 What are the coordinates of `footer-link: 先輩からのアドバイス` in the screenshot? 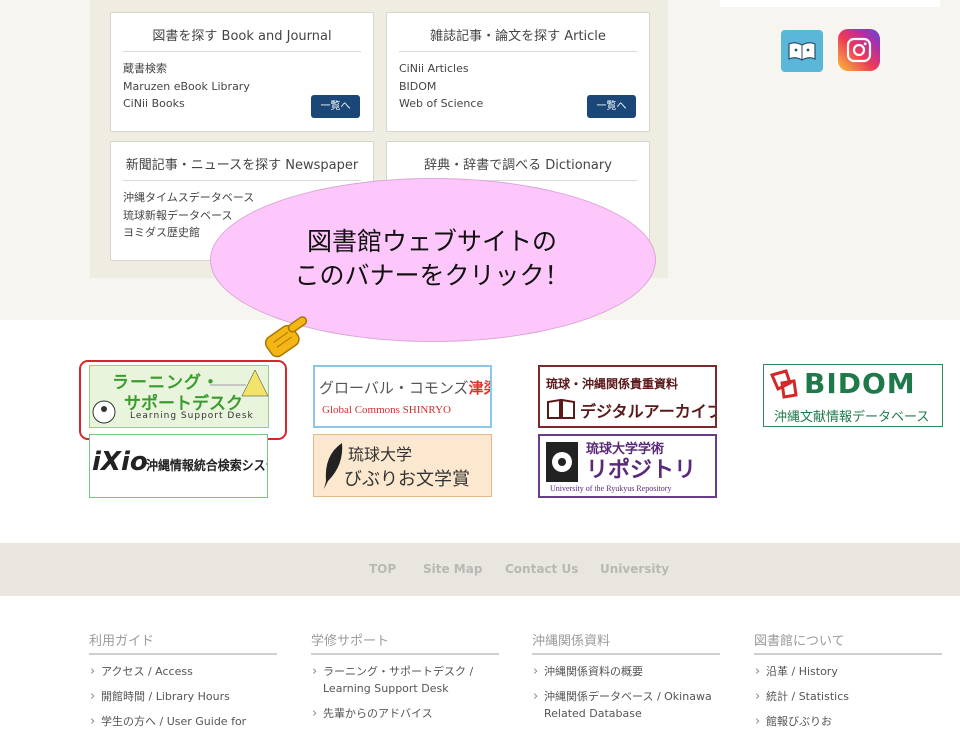 It's located at (405, 713).